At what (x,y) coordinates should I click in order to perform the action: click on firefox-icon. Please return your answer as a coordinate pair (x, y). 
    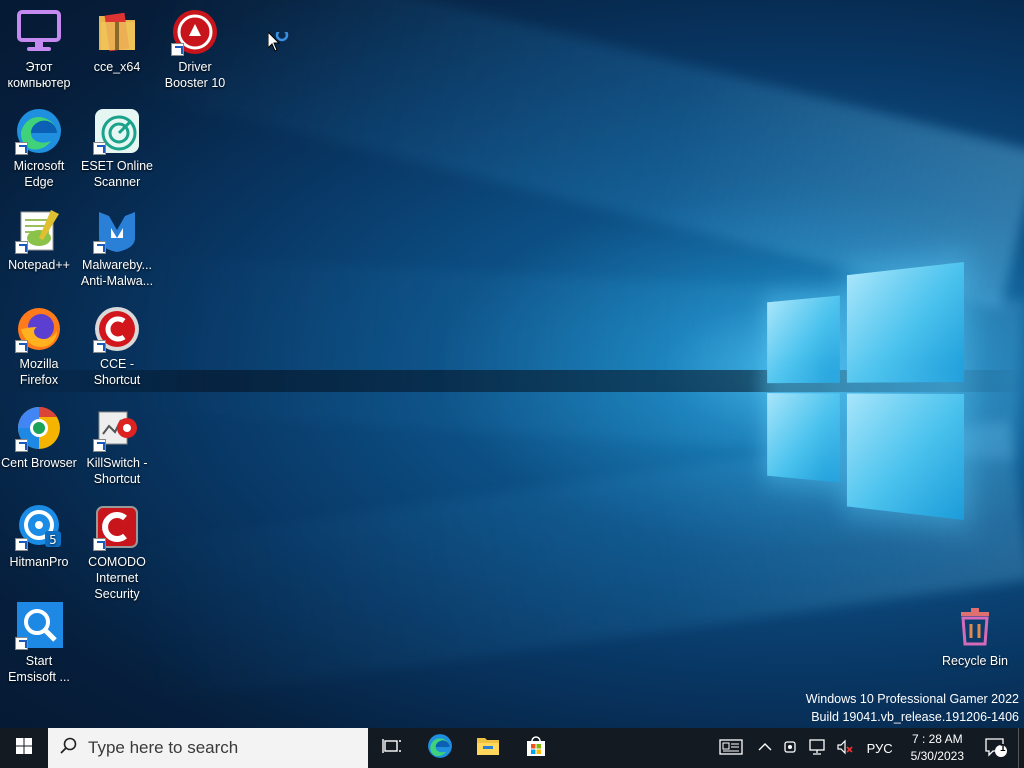
    Looking at the image, I should click on (39, 329).